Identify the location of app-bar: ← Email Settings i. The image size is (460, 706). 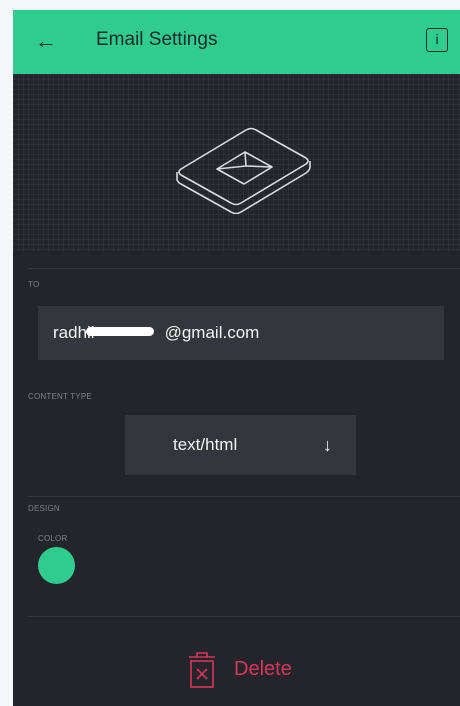
(236, 42).